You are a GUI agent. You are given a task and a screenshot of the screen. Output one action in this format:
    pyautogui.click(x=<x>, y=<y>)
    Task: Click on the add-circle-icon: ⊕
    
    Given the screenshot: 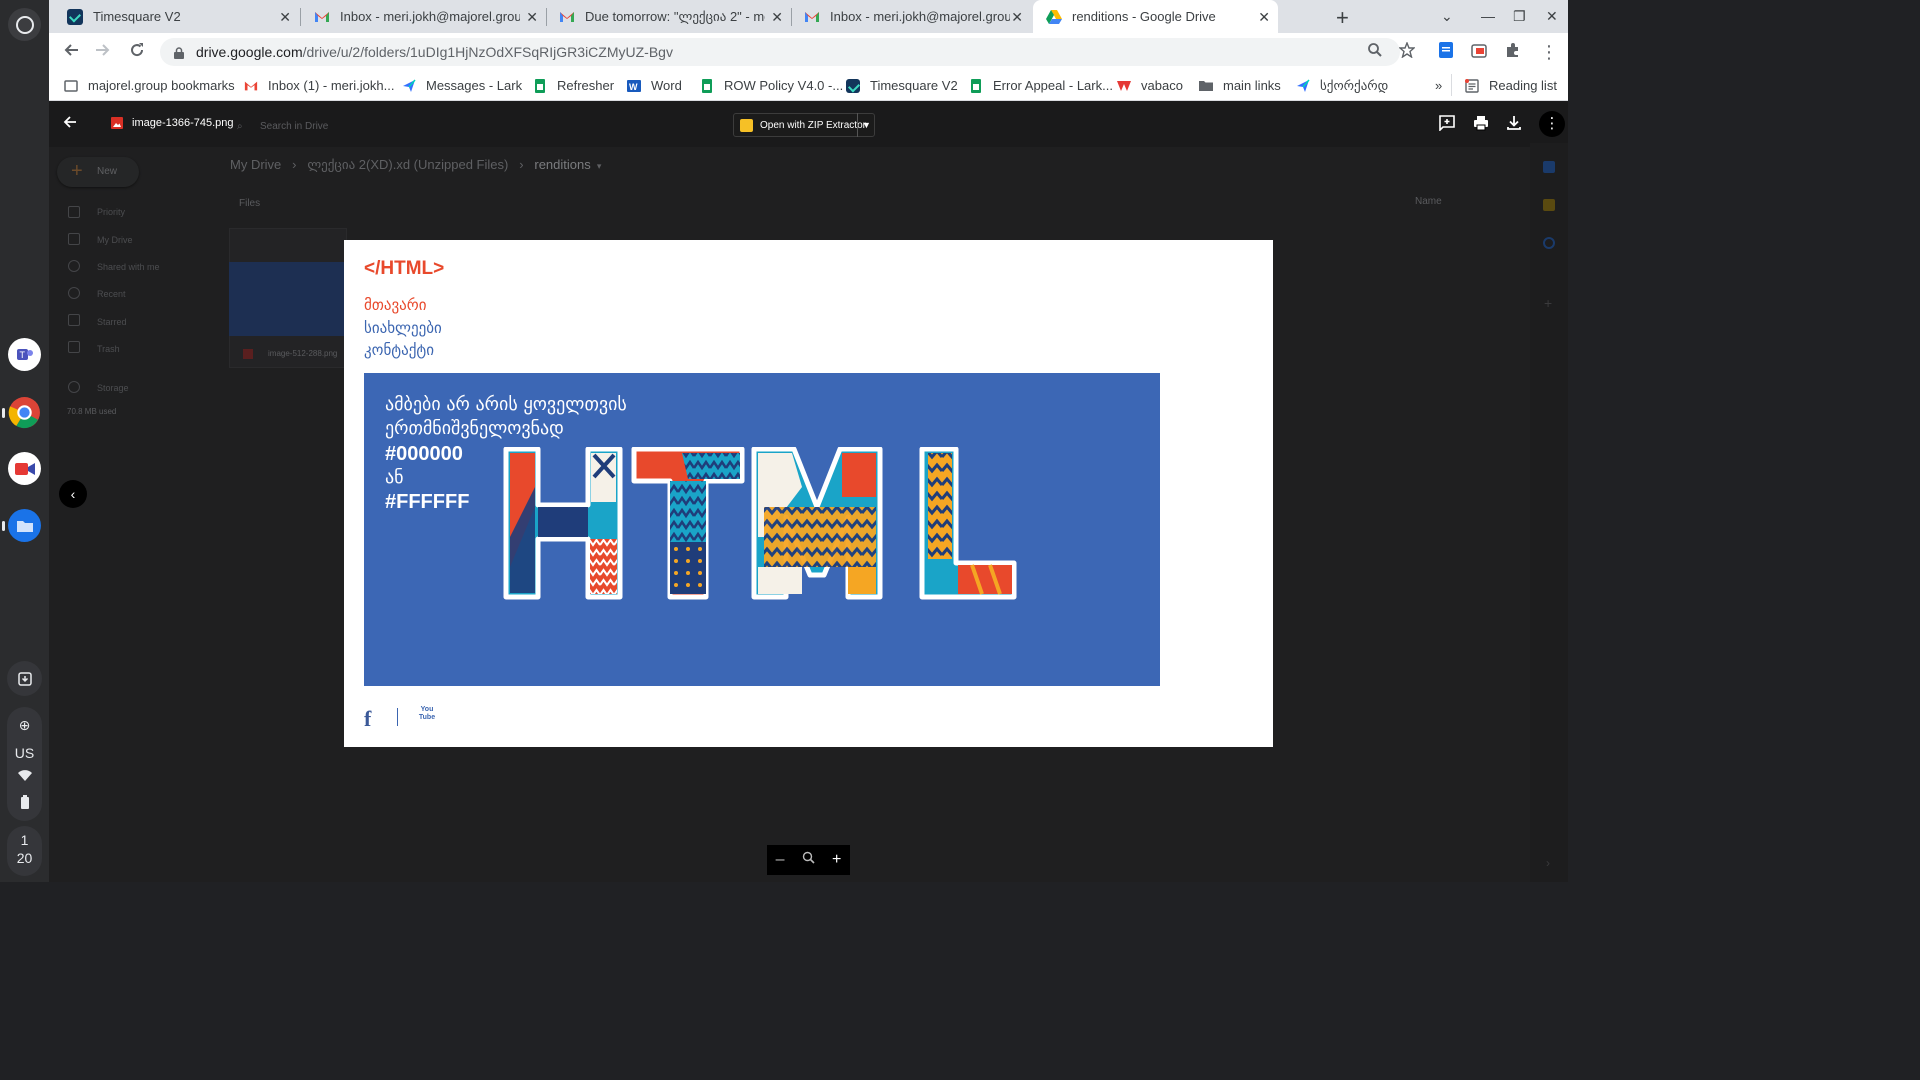 What is the action you would take?
    pyautogui.click(x=24, y=725)
    